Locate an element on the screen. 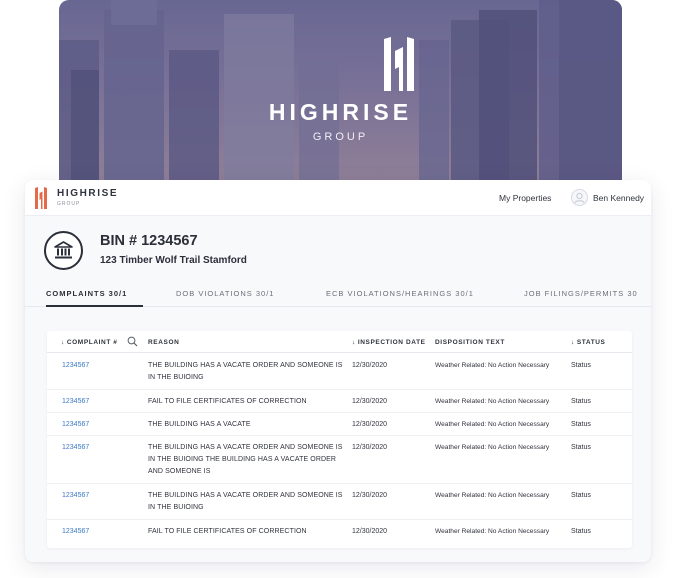 This screenshot has height=578, width=676. bank-building-icon is located at coordinates (63, 250).